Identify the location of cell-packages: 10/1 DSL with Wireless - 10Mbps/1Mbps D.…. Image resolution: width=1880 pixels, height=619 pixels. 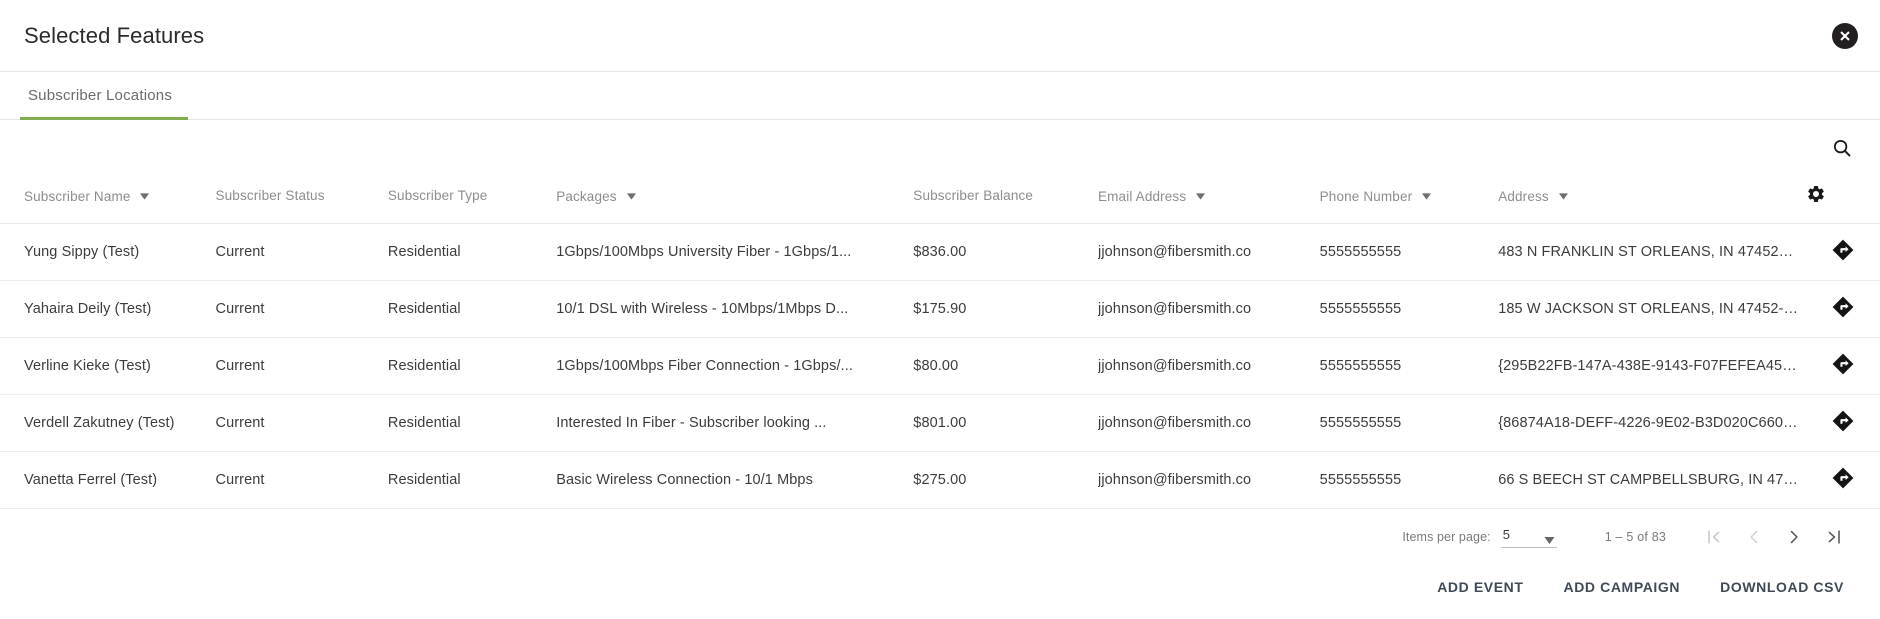
(735, 309).